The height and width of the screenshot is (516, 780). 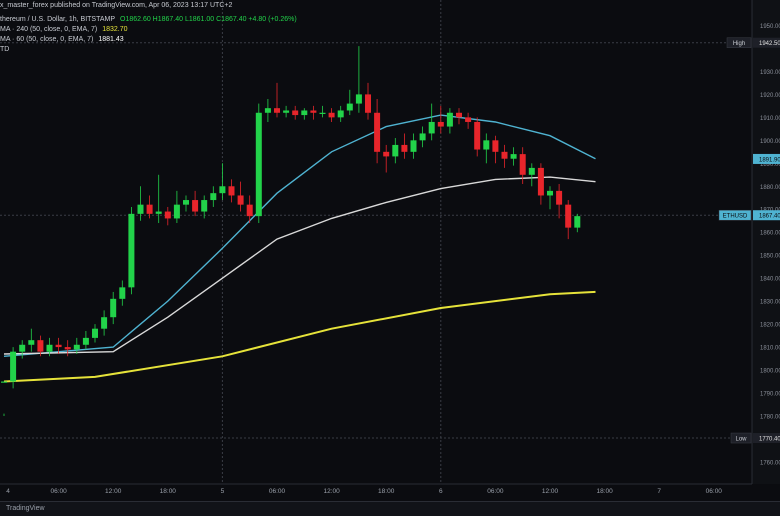 I want to click on time-tick-label: 4, so click(x=8, y=491).